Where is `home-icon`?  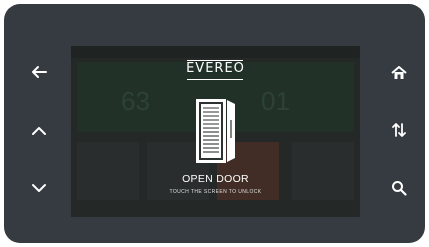
home-icon is located at coordinates (399, 72).